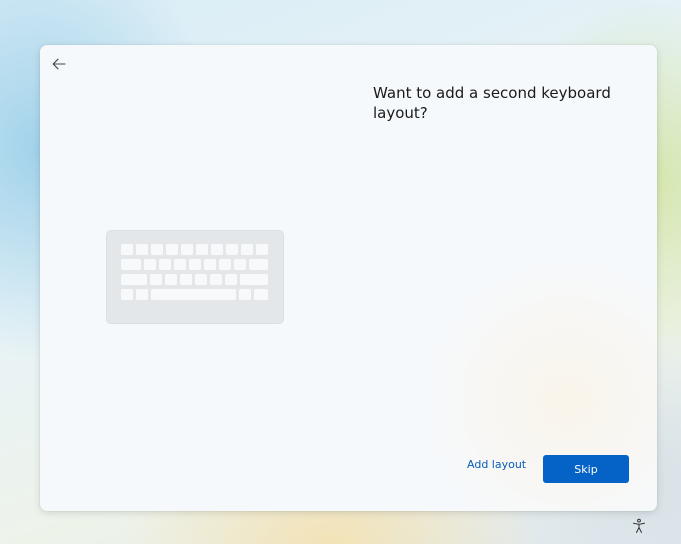  Describe the element at coordinates (496, 464) in the screenshot. I see `add-layout-button: Add layout` at that location.